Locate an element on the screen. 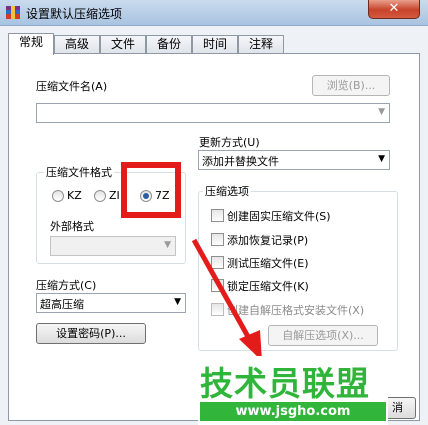  tab-general: 常规 is located at coordinates (31, 44).